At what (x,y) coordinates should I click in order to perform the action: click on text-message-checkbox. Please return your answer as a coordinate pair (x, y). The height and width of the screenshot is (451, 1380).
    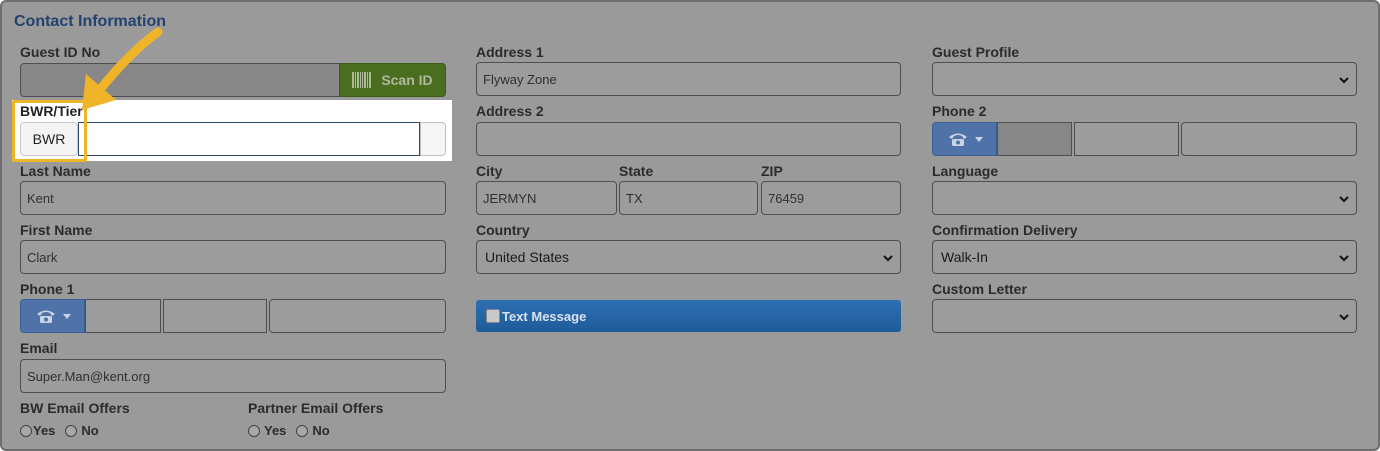
    Looking at the image, I should click on (493, 316).